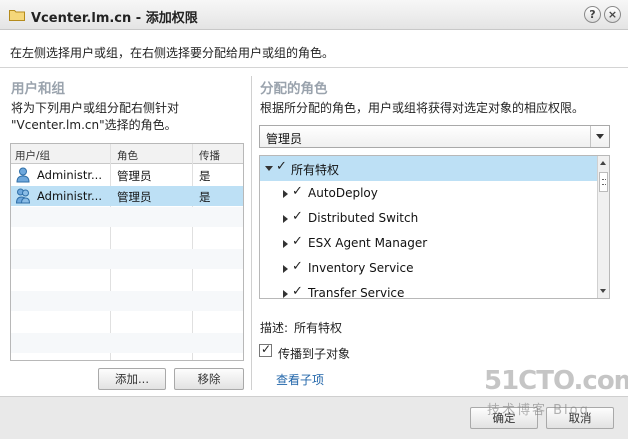 This screenshot has height=439, width=628. I want to click on propagate-checkbox: ✓, so click(265, 349).